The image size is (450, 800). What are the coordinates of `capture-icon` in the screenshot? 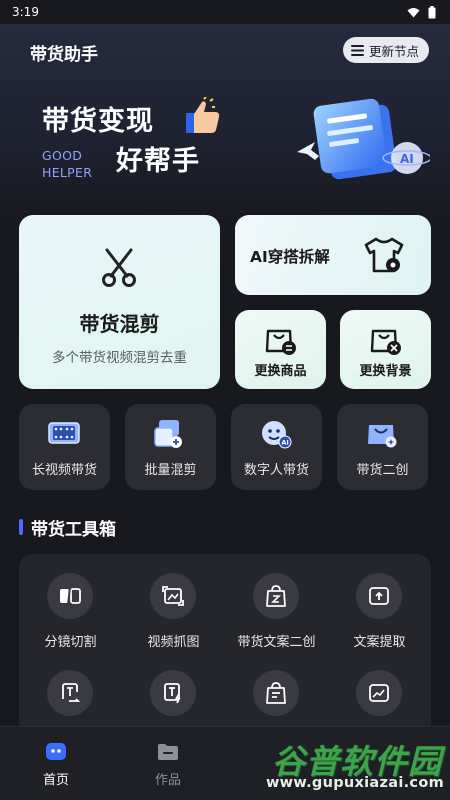 It's located at (173, 596).